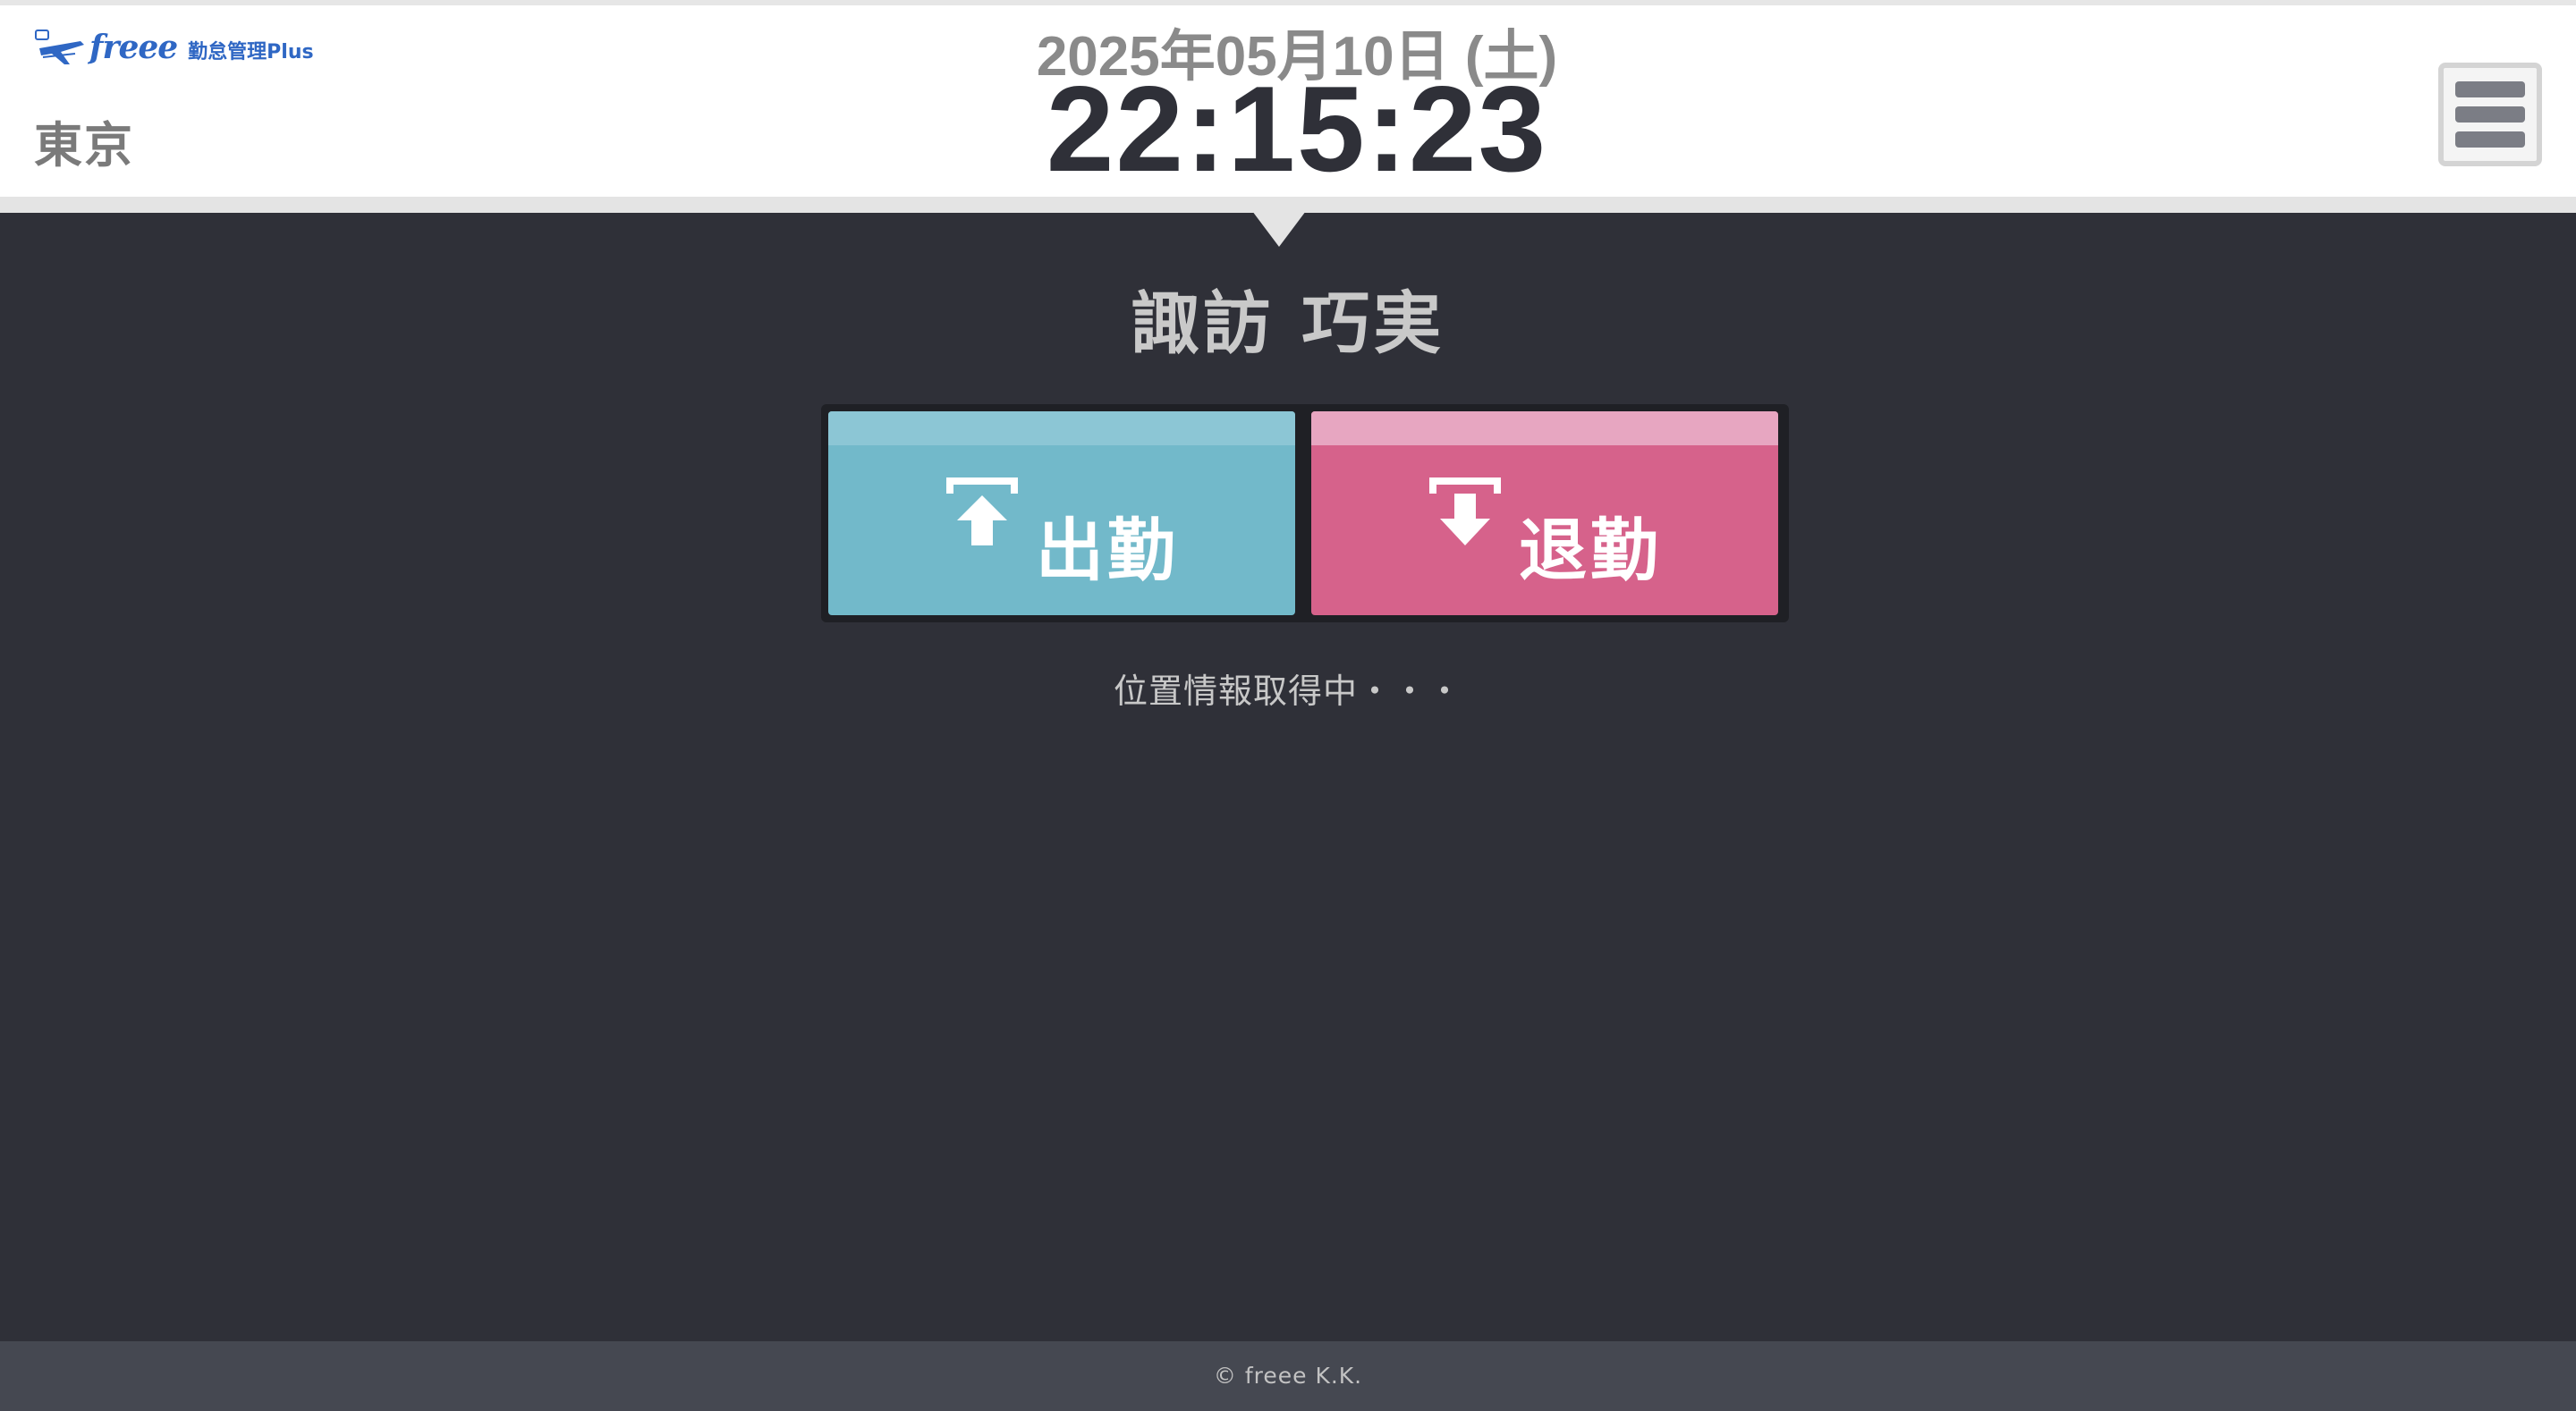 Image resolution: width=2576 pixels, height=1411 pixels. I want to click on menu-button, so click(2490, 114).